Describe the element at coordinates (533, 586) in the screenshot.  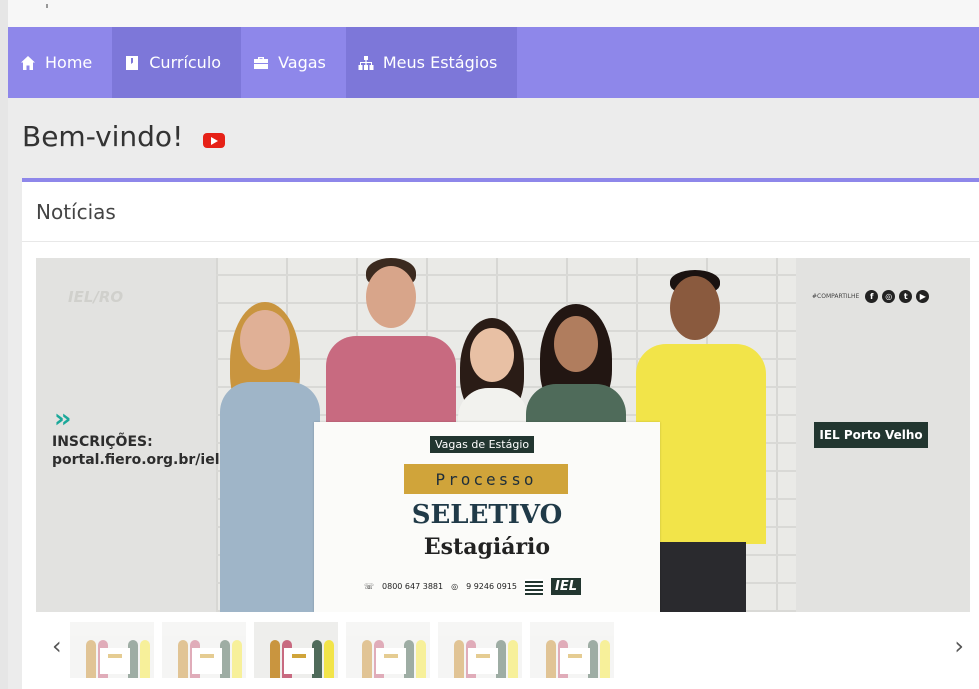
I see `iel-mark-icon` at that location.